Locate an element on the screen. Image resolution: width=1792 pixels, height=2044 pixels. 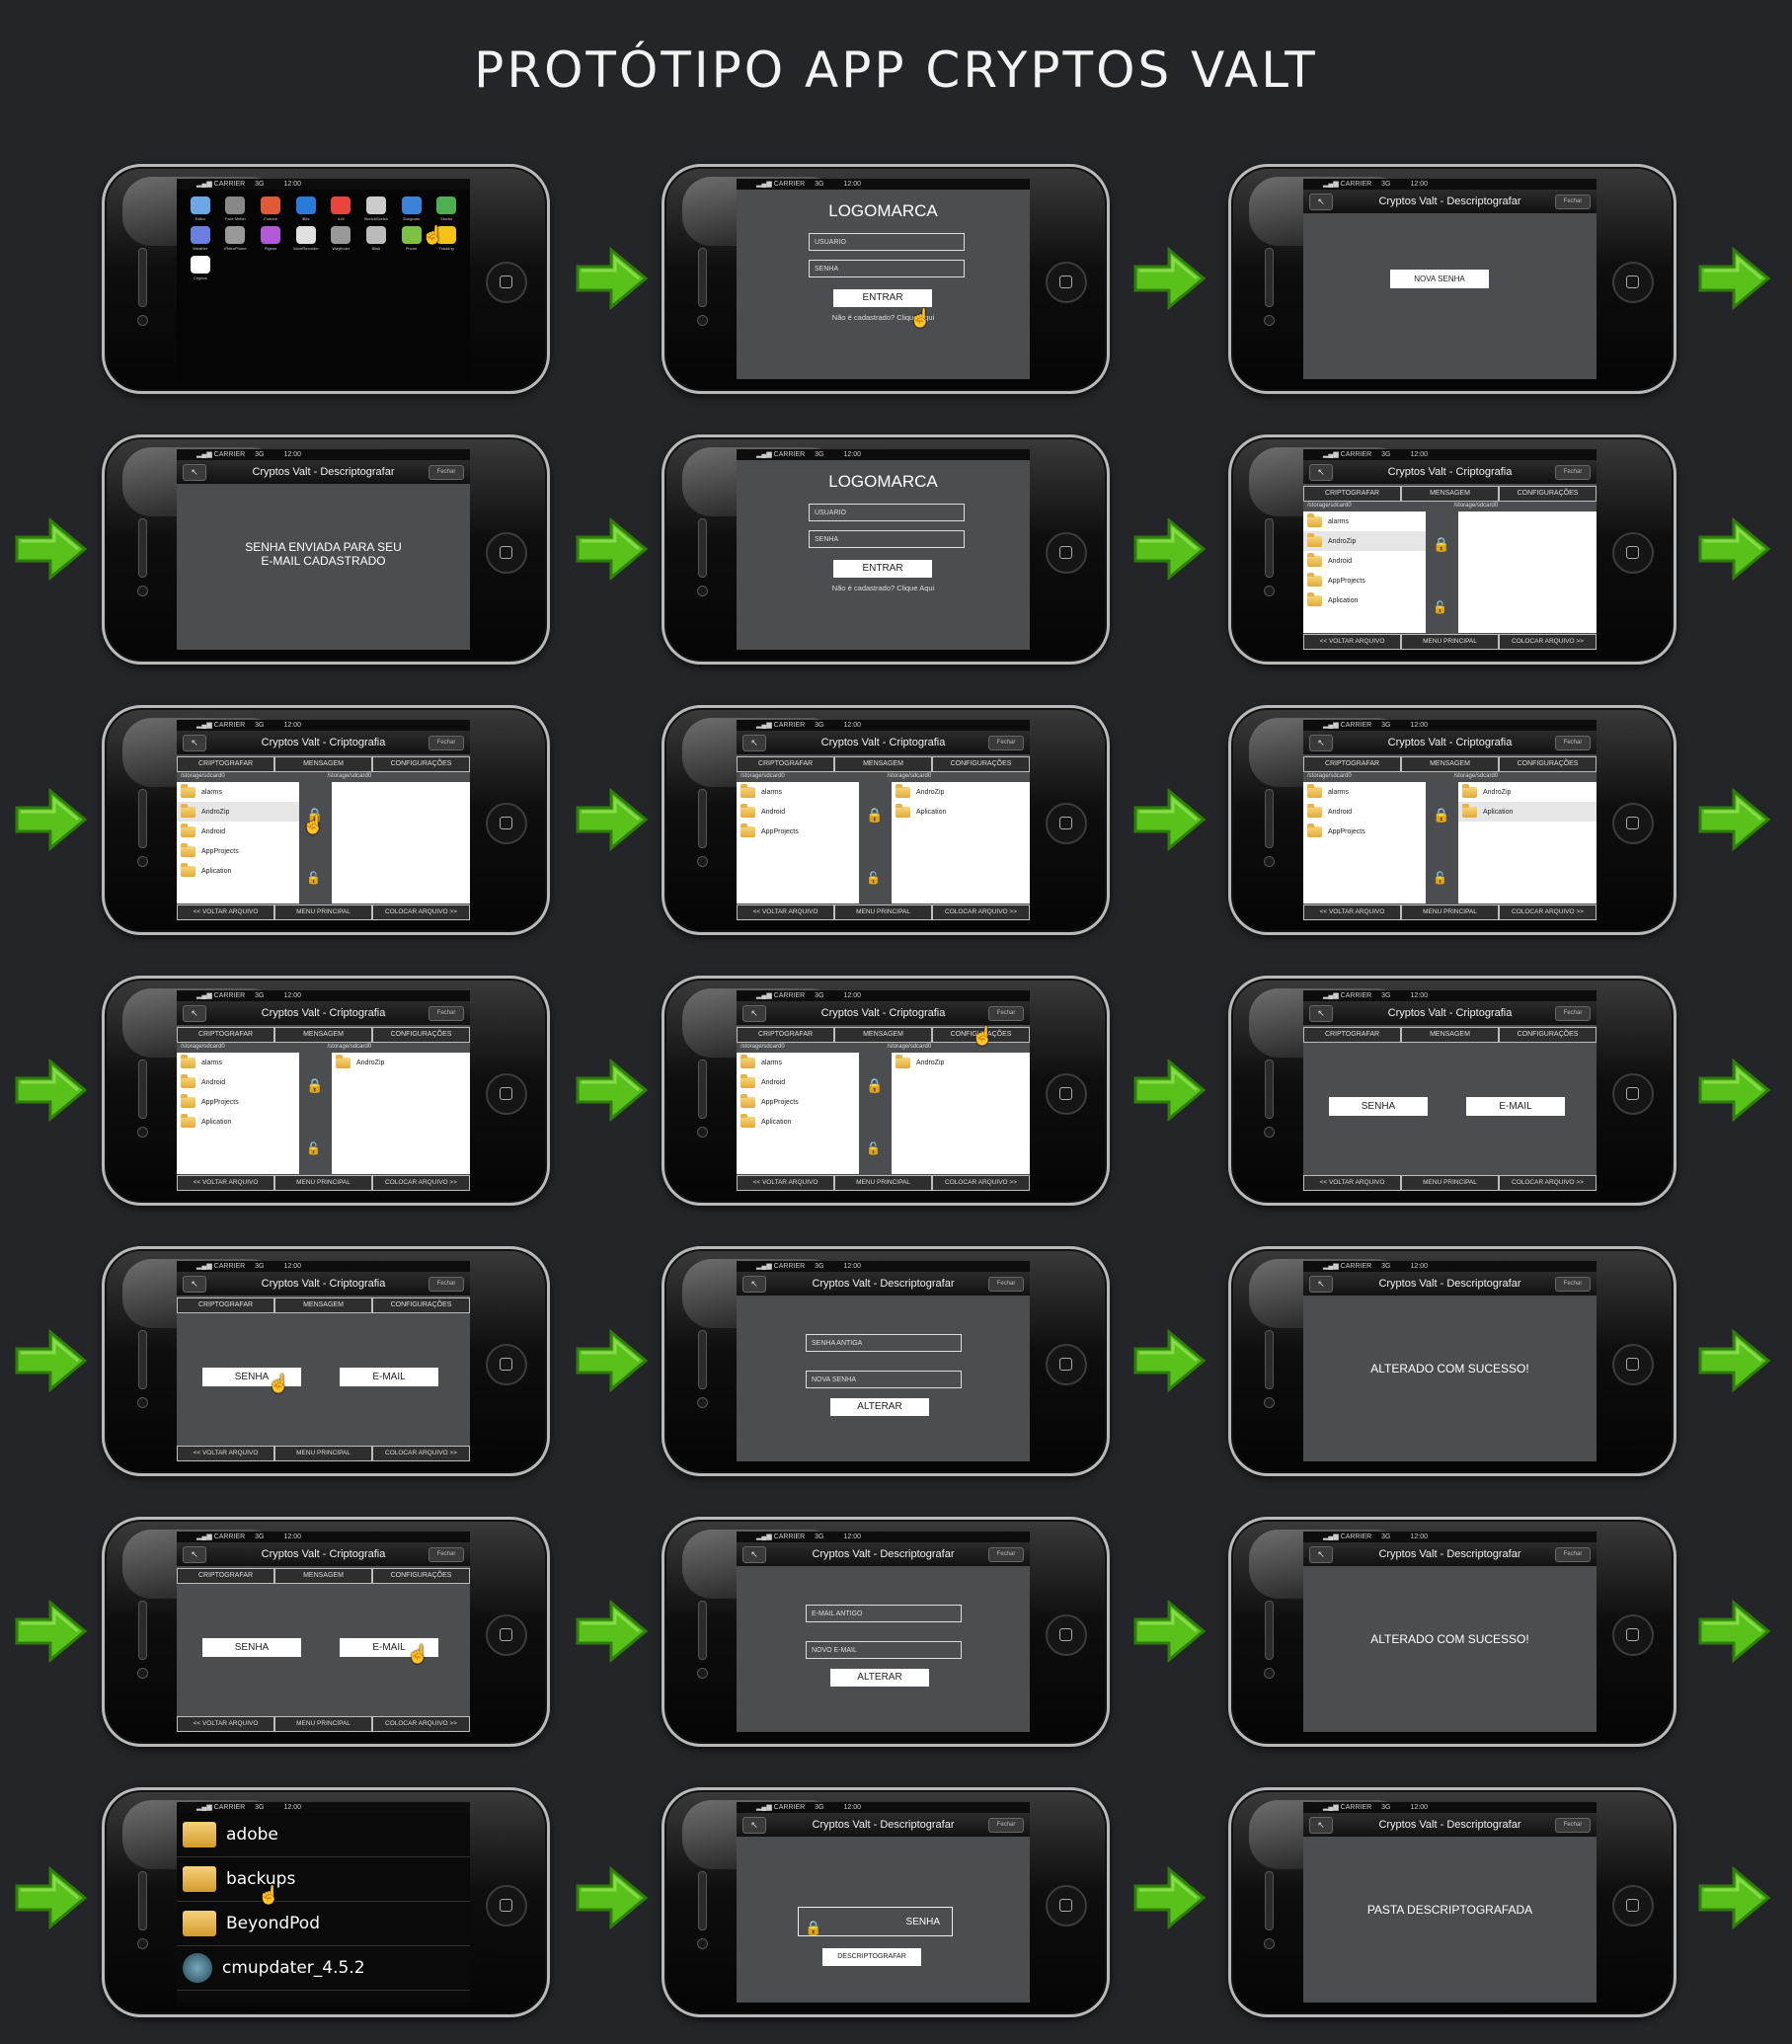
password-field: 🔒 SENHA is located at coordinates (875, 1922).